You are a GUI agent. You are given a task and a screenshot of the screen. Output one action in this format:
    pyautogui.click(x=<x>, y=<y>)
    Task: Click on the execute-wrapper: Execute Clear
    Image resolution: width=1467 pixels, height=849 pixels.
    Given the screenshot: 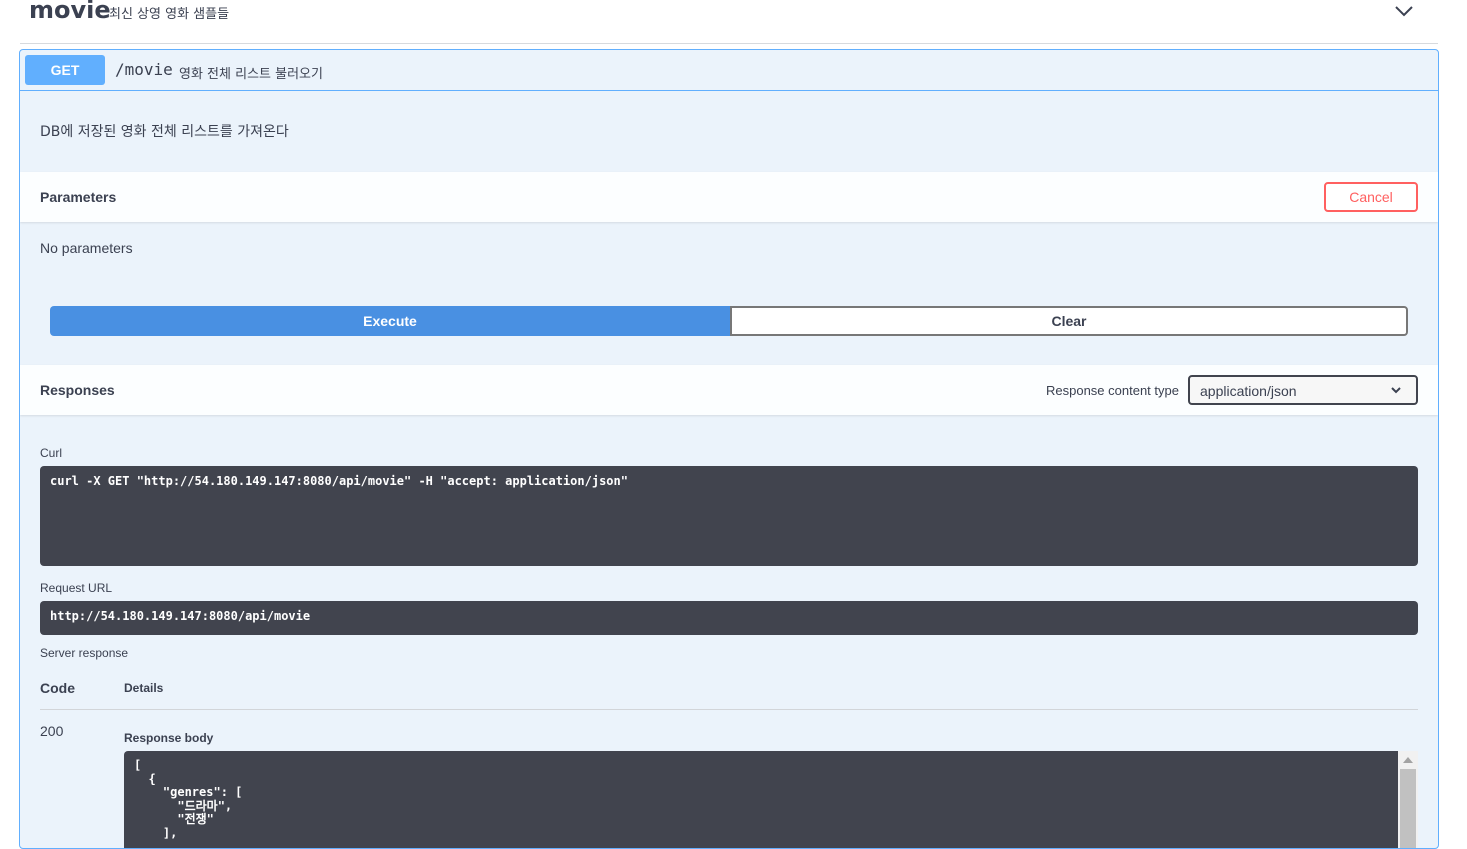 What is the action you would take?
    pyautogui.click(x=729, y=321)
    